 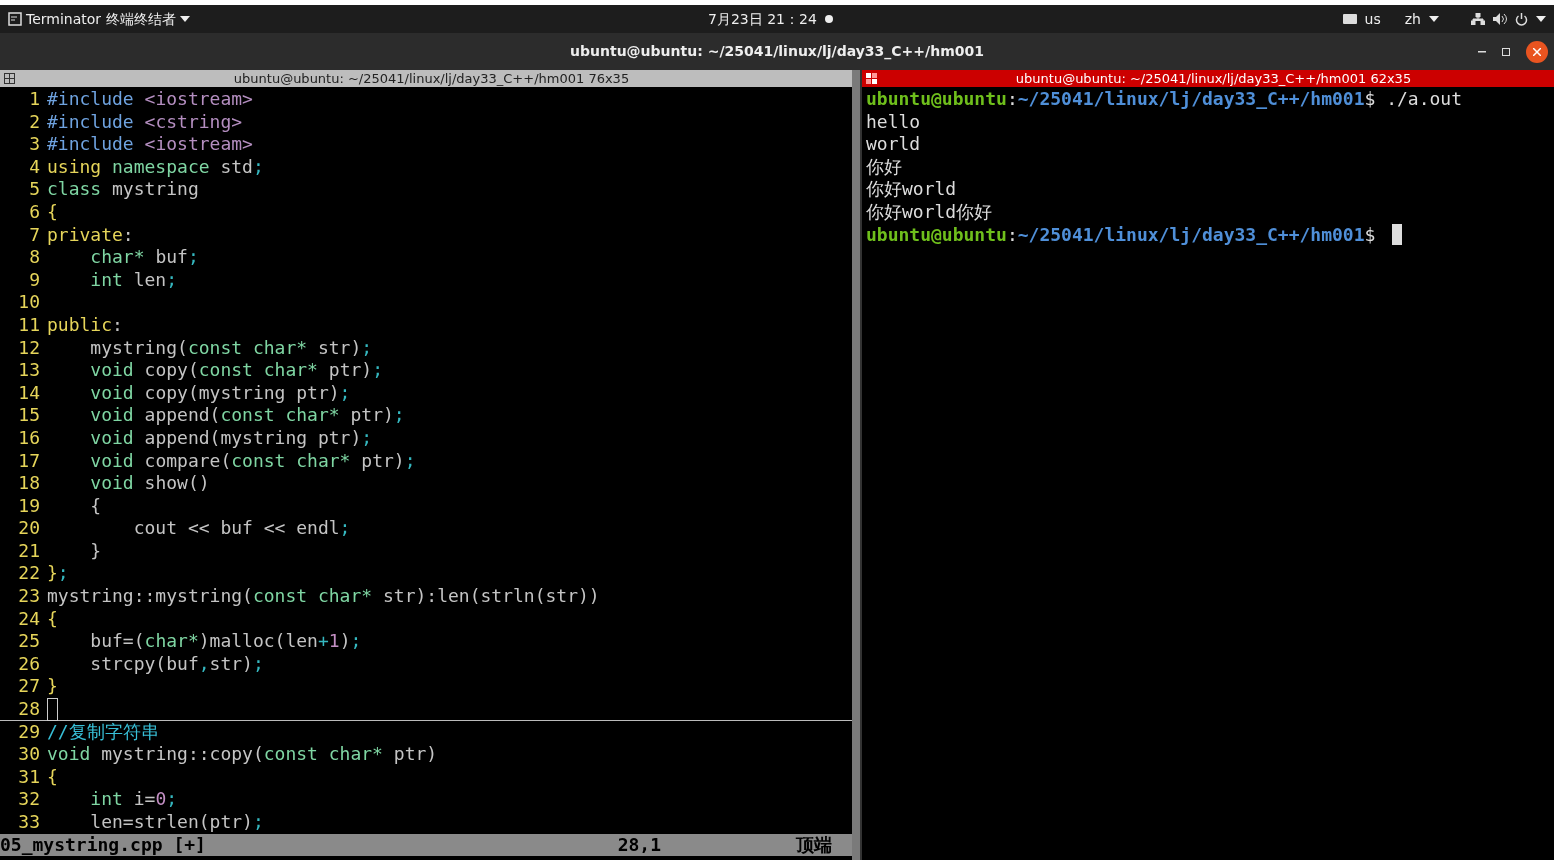 I want to click on line-number: 5, so click(x=34, y=189).